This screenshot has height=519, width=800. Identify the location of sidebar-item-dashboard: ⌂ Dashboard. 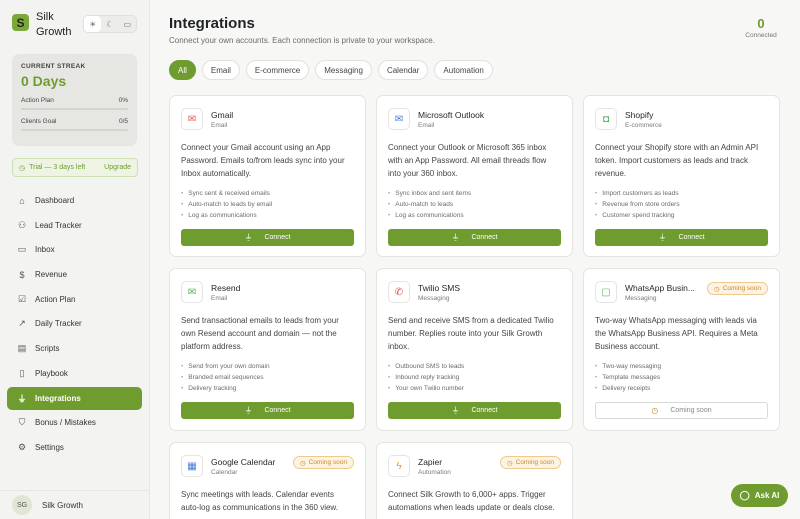
(74, 200).